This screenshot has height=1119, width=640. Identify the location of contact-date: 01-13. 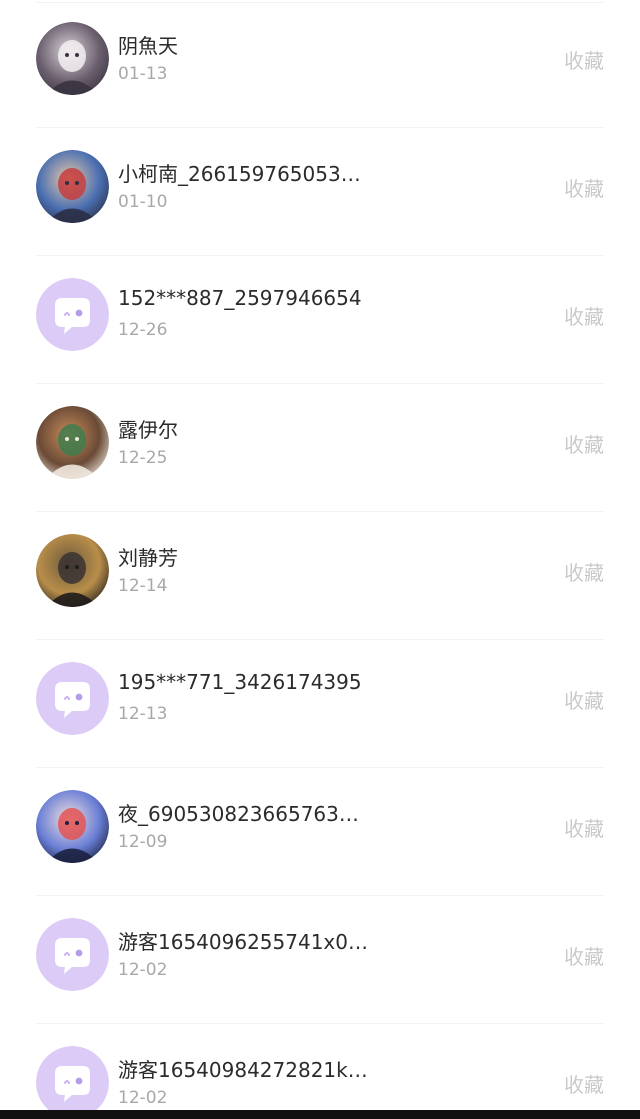
(143, 74).